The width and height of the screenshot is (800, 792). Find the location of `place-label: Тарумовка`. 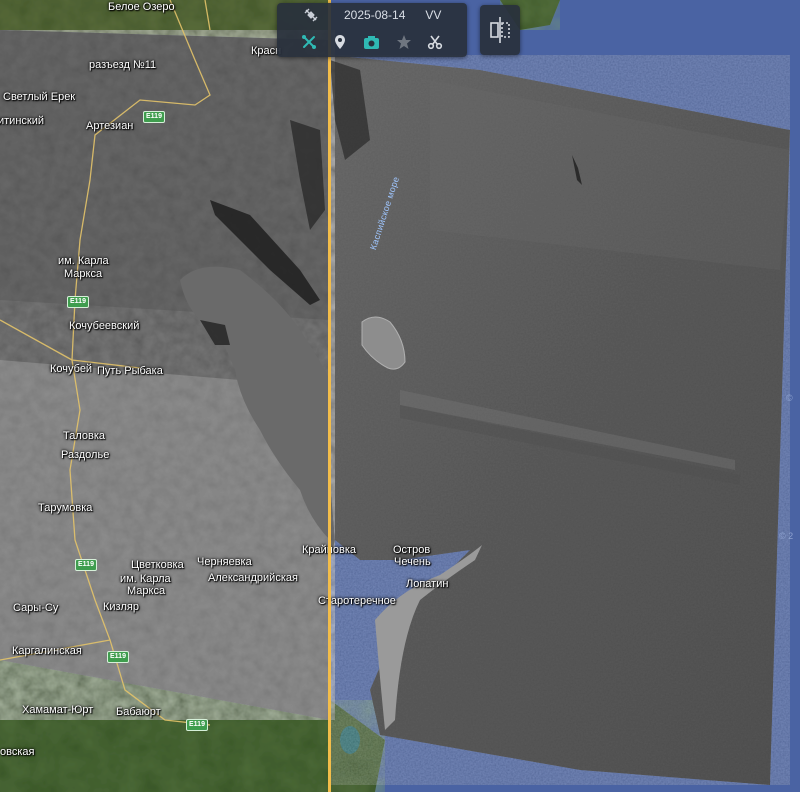

place-label: Тарумовка is located at coordinates (65, 508).